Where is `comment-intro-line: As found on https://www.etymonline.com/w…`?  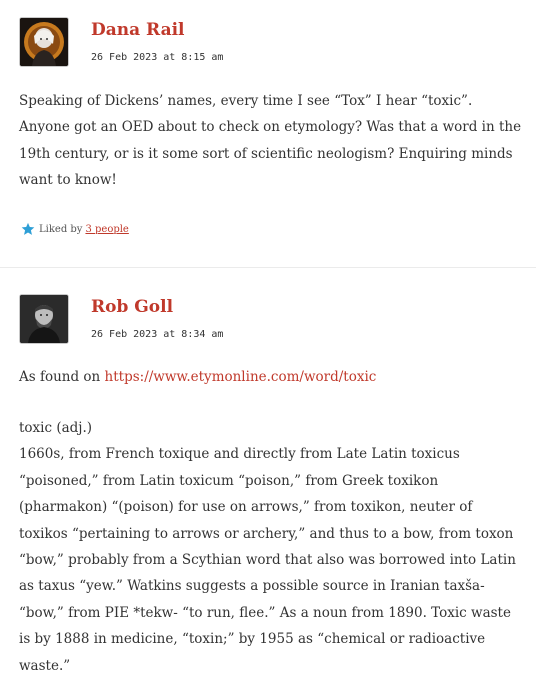
comment-intro-line: As found on https://www.etymonline.com/w… is located at coordinates (269, 377).